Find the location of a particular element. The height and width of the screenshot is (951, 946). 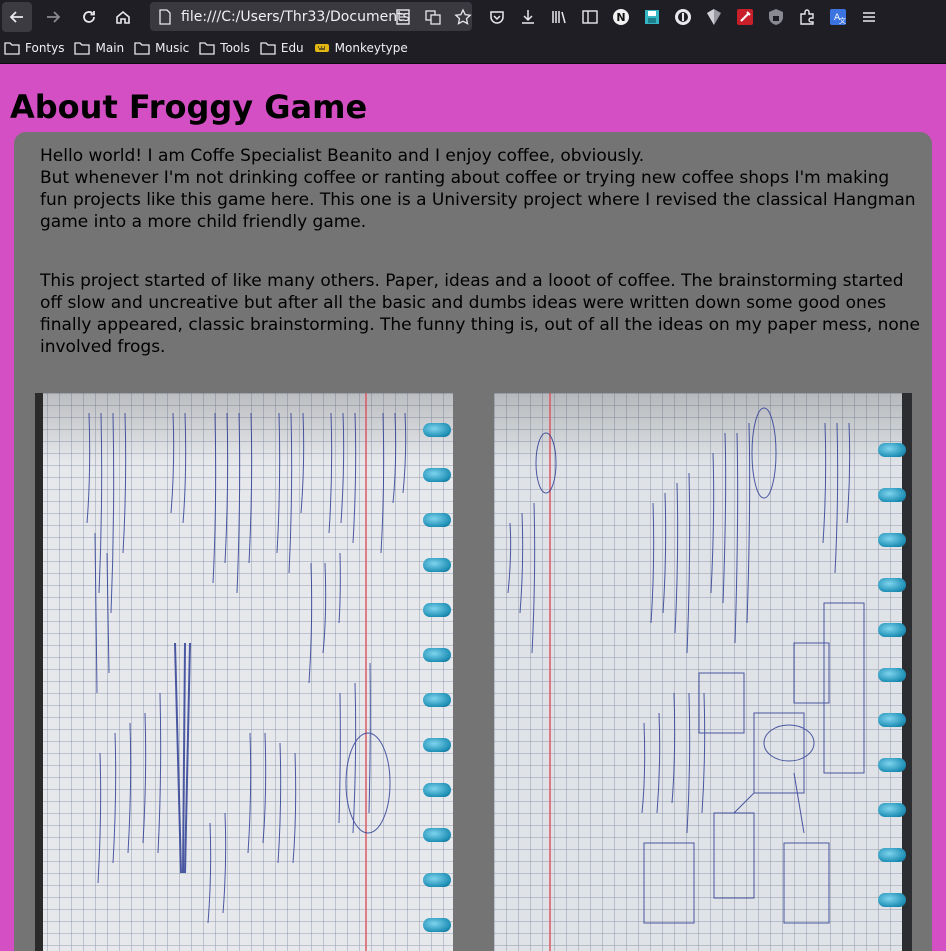

shield-extension-icon is located at coordinates (713, 16).